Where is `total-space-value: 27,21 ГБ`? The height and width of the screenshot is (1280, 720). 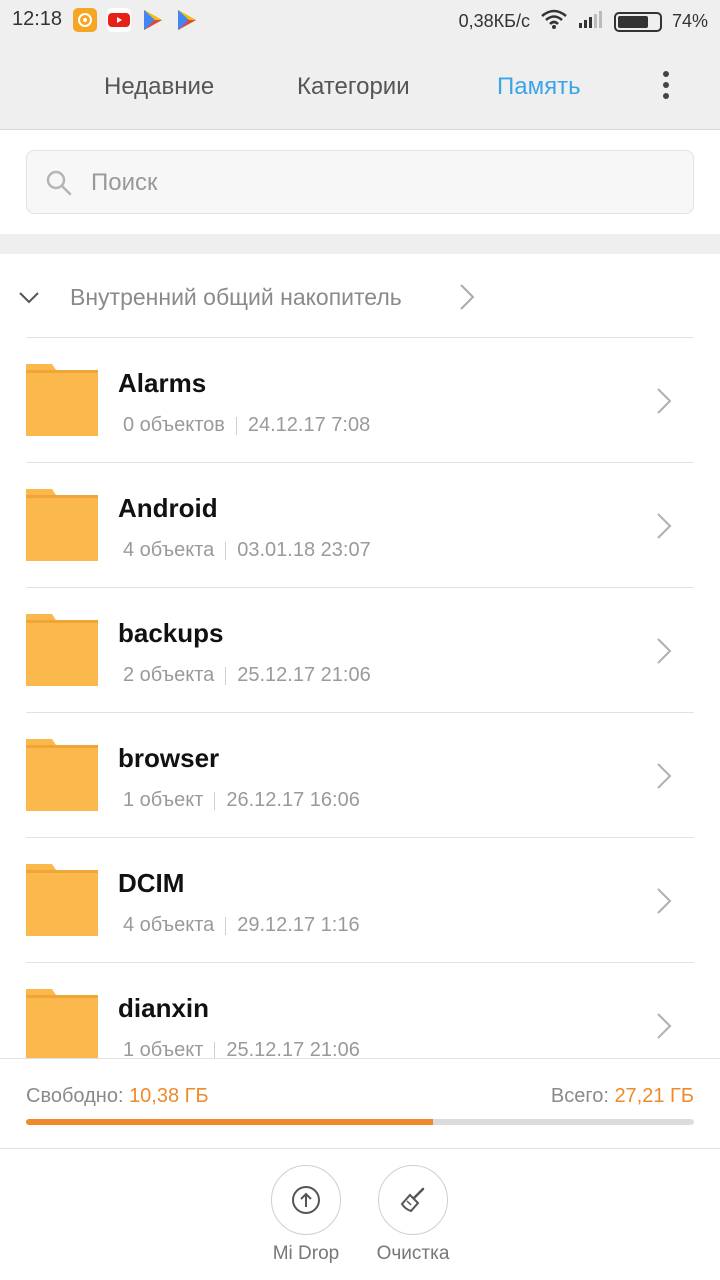
total-space-value: 27,21 ГБ is located at coordinates (654, 1096).